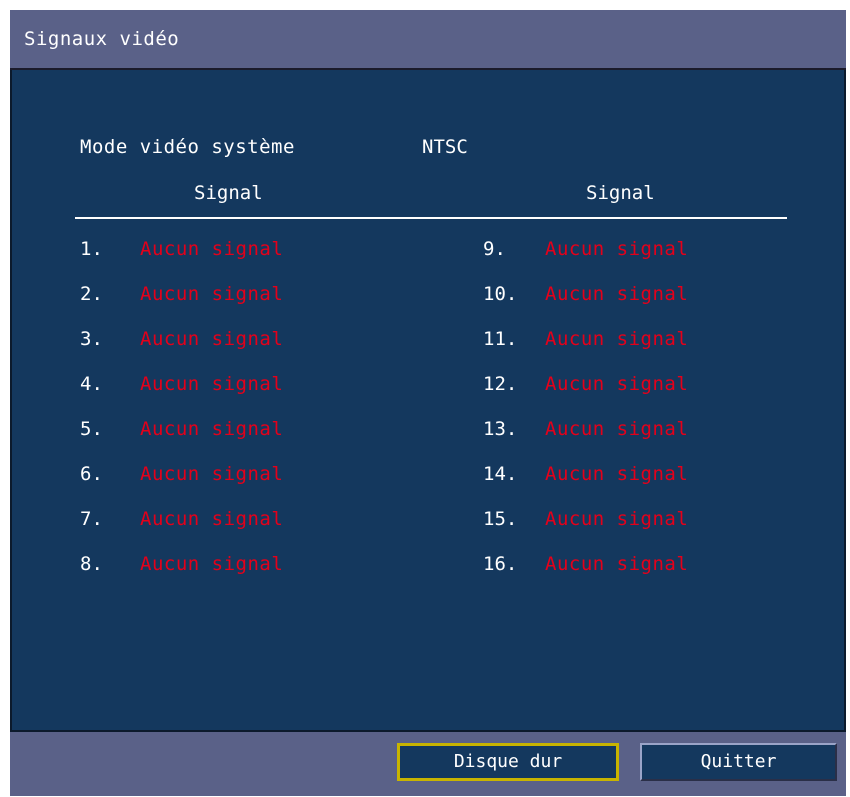  What do you see at coordinates (91, 249) in the screenshot?
I see `channel-number: 1.` at bounding box center [91, 249].